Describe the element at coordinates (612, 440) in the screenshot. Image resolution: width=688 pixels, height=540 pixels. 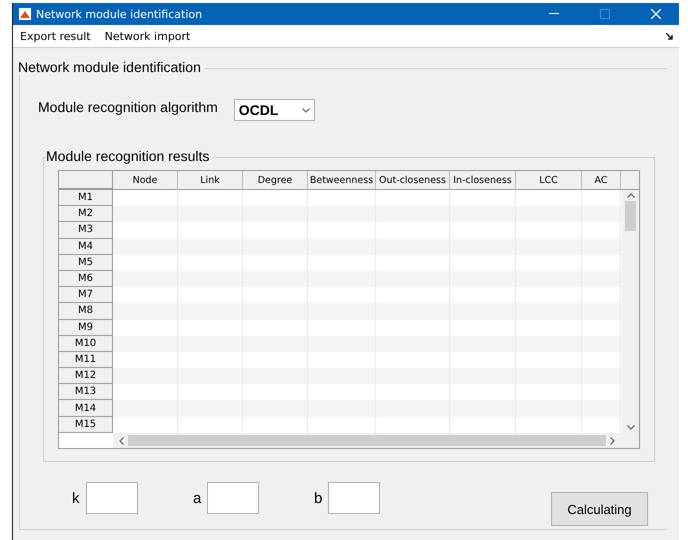
I see `scroll-right-icon` at that location.